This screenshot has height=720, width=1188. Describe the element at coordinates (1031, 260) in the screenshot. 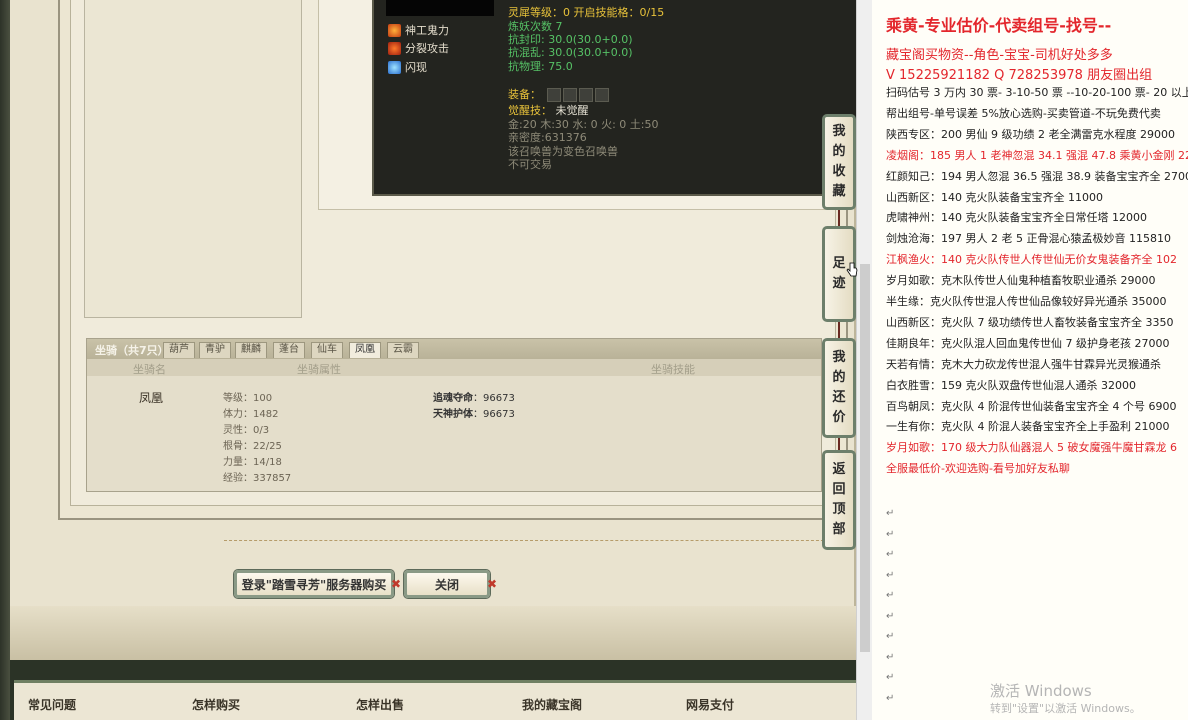

I see `doc-line: 江枫渔火：140 克火队传世人传世仙无价女鬼装备齐全 102` at that location.